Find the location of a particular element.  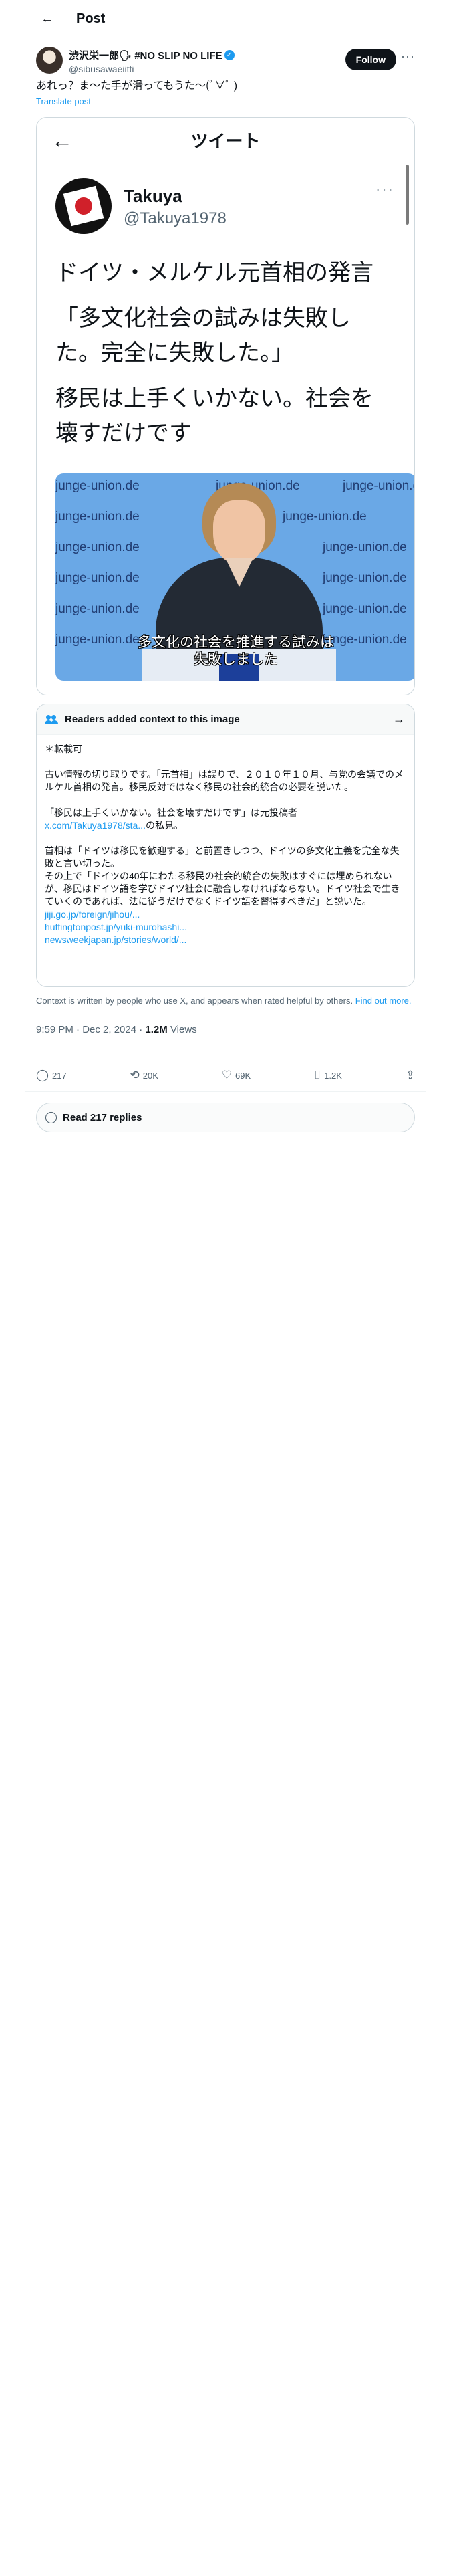

reply-button: ◯ 217 is located at coordinates (51, 1075).